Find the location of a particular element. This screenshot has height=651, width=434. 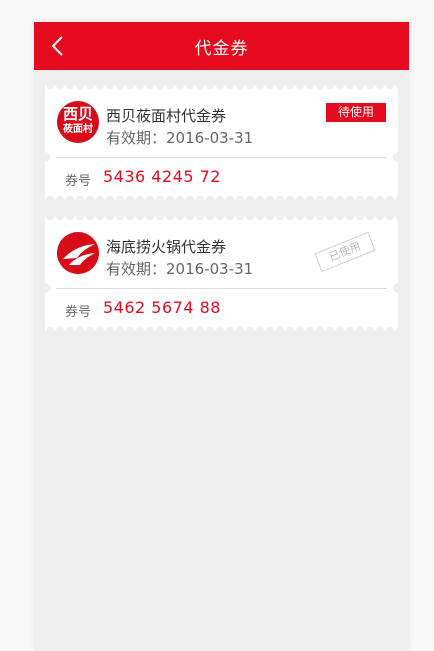

haidilao-logo is located at coordinates (78, 253).